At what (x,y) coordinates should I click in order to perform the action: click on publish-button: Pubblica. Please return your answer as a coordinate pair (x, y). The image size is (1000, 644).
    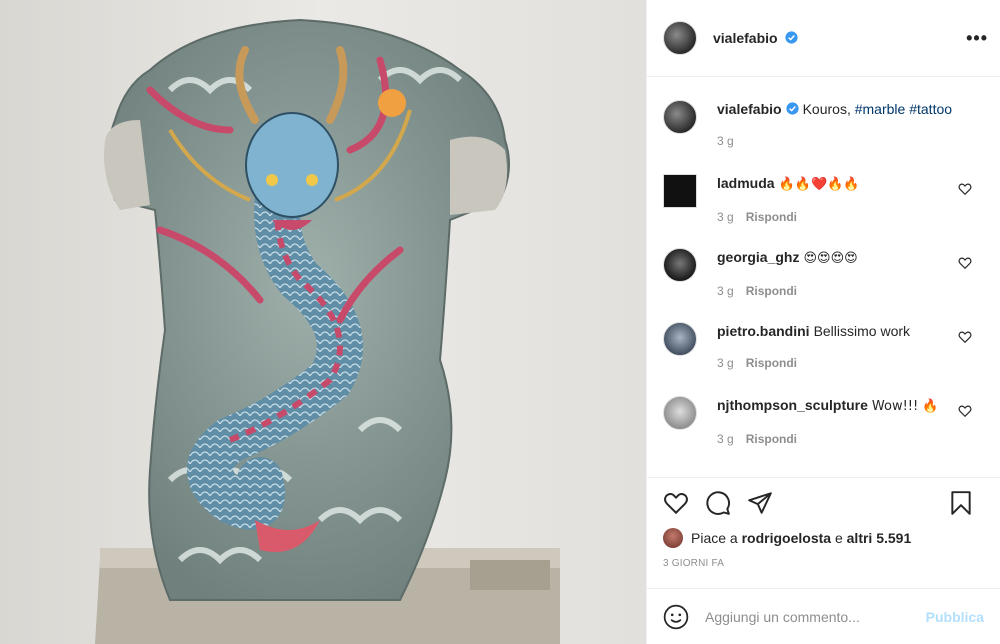
    Looking at the image, I should click on (955, 617).